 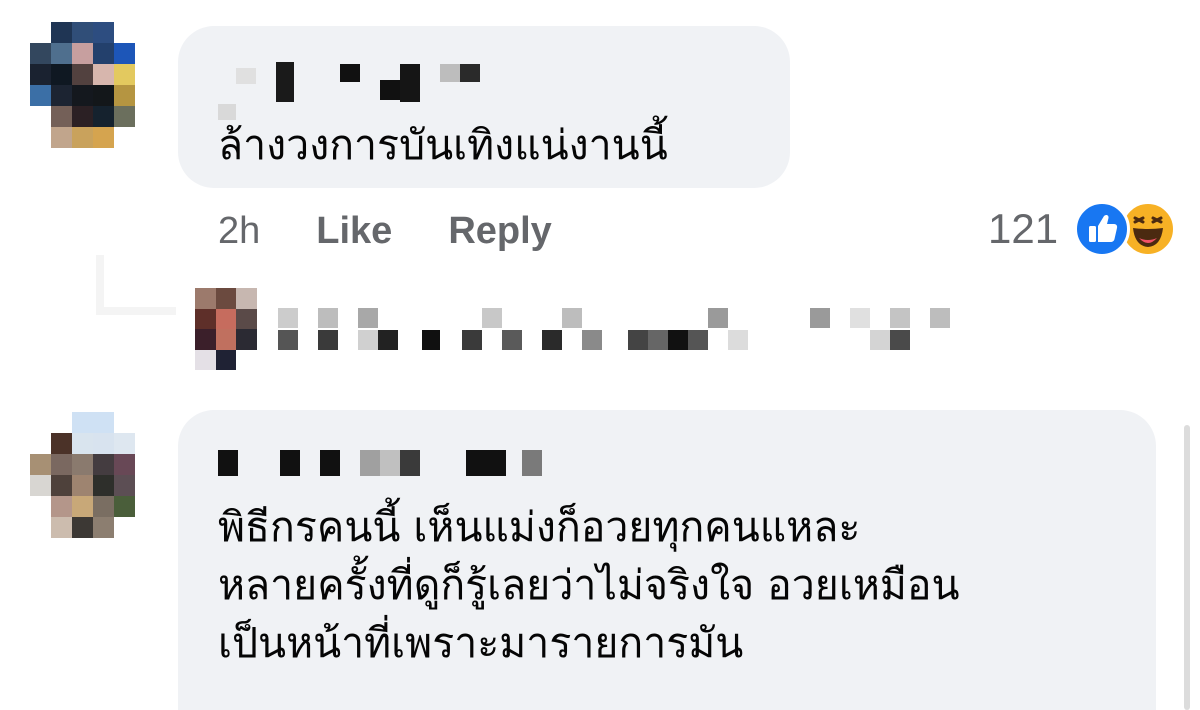 What do you see at coordinates (443, 145) in the screenshot?
I see `comment-text: ล้างวงการบันเทิงแน่งานนี้` at bounding box center [443, 145].